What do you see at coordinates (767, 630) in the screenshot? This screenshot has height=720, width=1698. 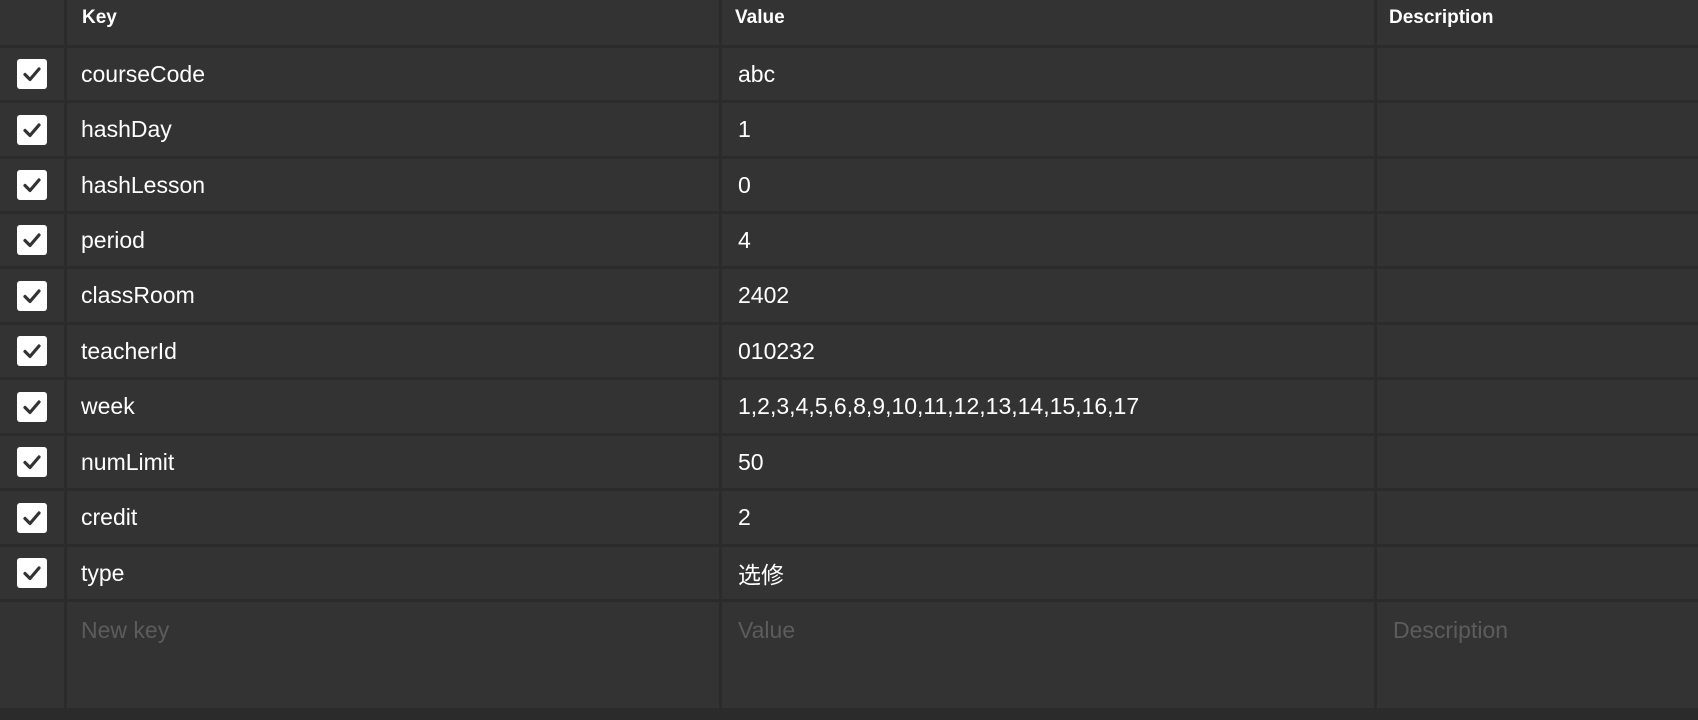 I see `new-value-placeholder: Value` at bounding box center [767, 630].